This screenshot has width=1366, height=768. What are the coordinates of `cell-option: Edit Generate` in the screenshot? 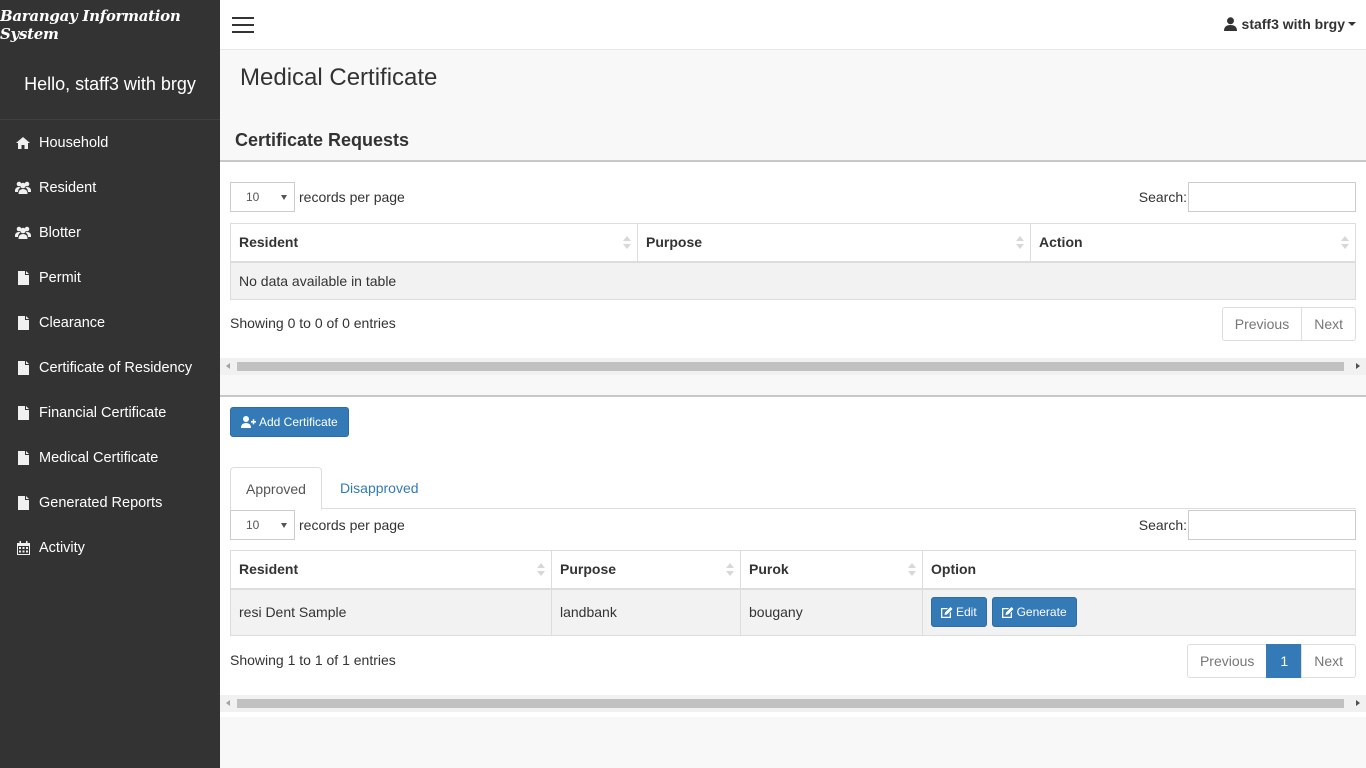 It's located at (1139, 612).